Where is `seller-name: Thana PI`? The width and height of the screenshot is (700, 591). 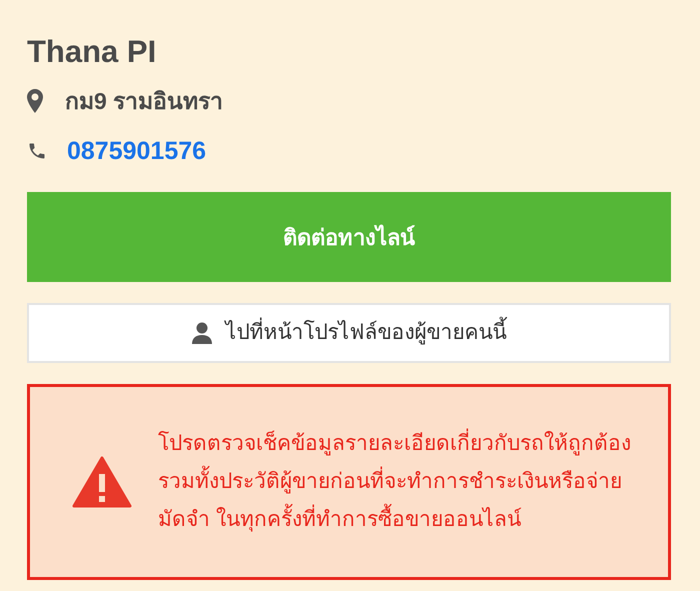 seller-name: Thana PI is located at coordinates (92, 52).